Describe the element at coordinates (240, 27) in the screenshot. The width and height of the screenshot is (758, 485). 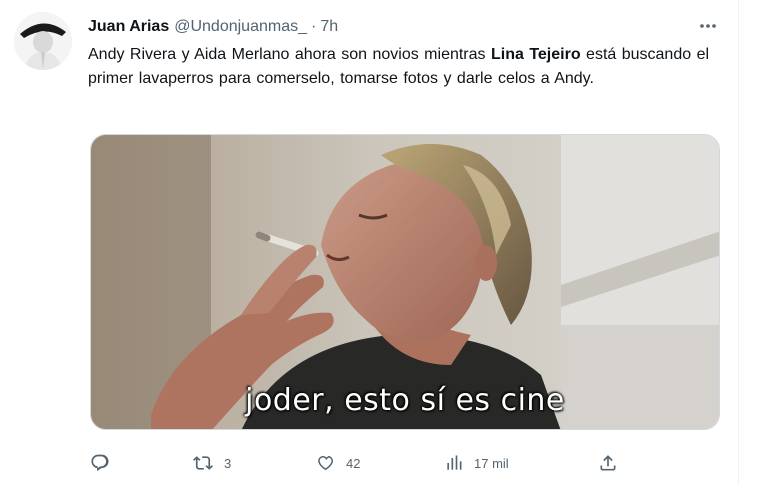
I see `user-handle: @Undonjuanmas_` at that location.